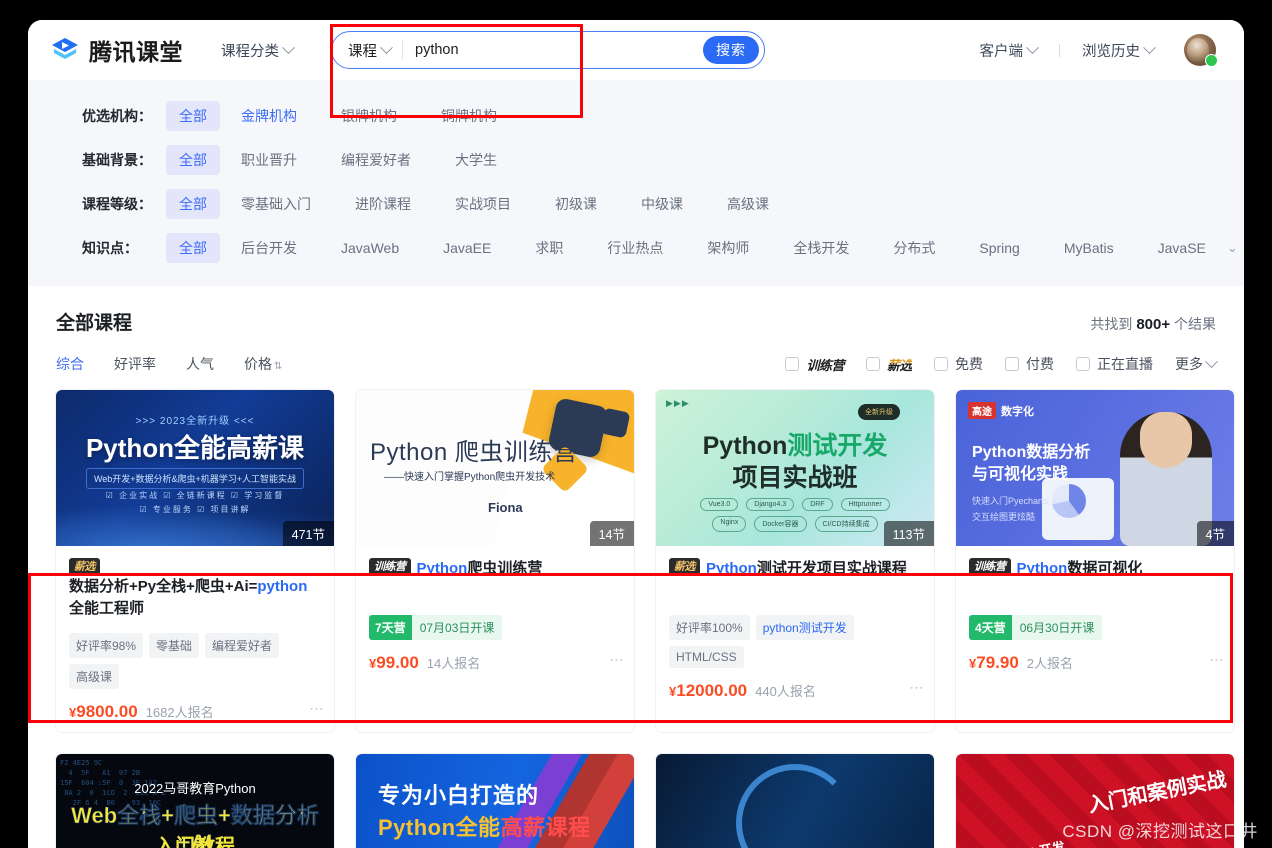  I want to click on session-start-date: 07月03日开课, so click(457, 628).